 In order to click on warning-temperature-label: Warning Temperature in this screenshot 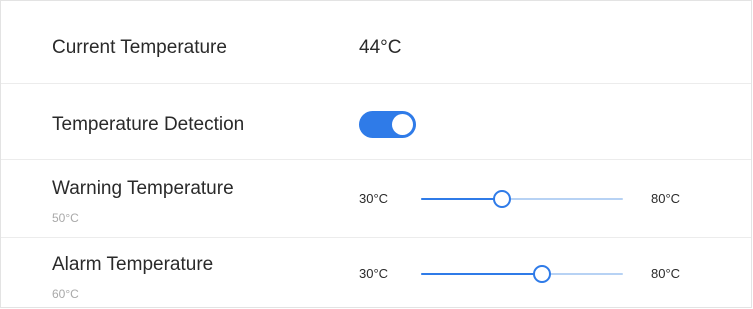, I will do `click(143, 188)`.